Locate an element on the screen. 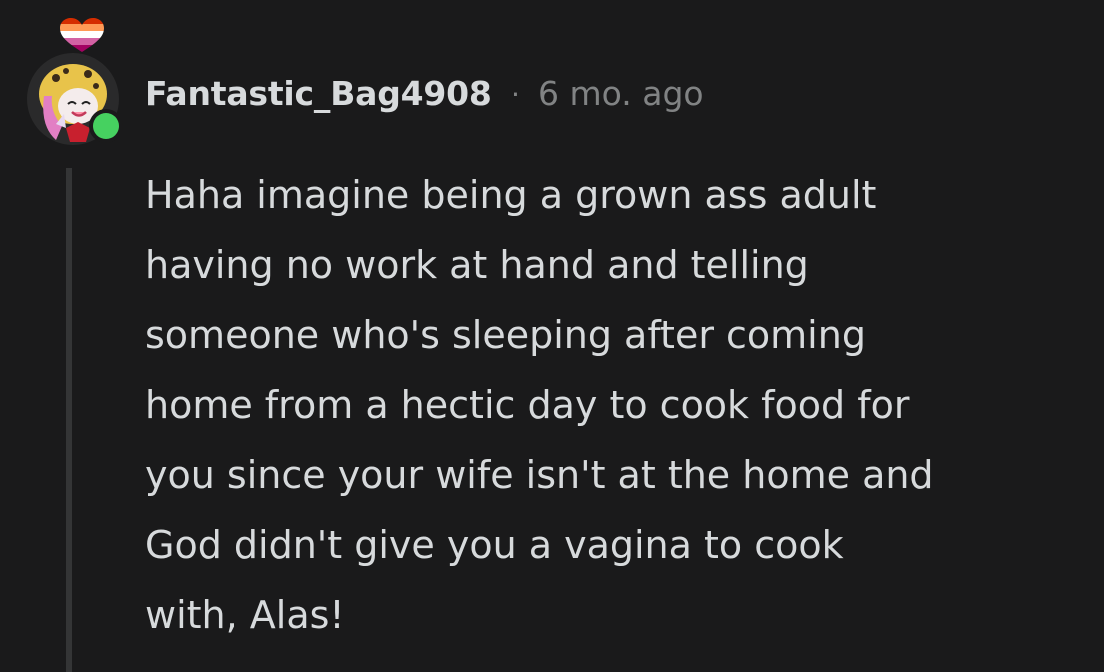 The height and width of the screenshot is (672, 1104). thread-collapse-line is located at coordinates (69, 420).